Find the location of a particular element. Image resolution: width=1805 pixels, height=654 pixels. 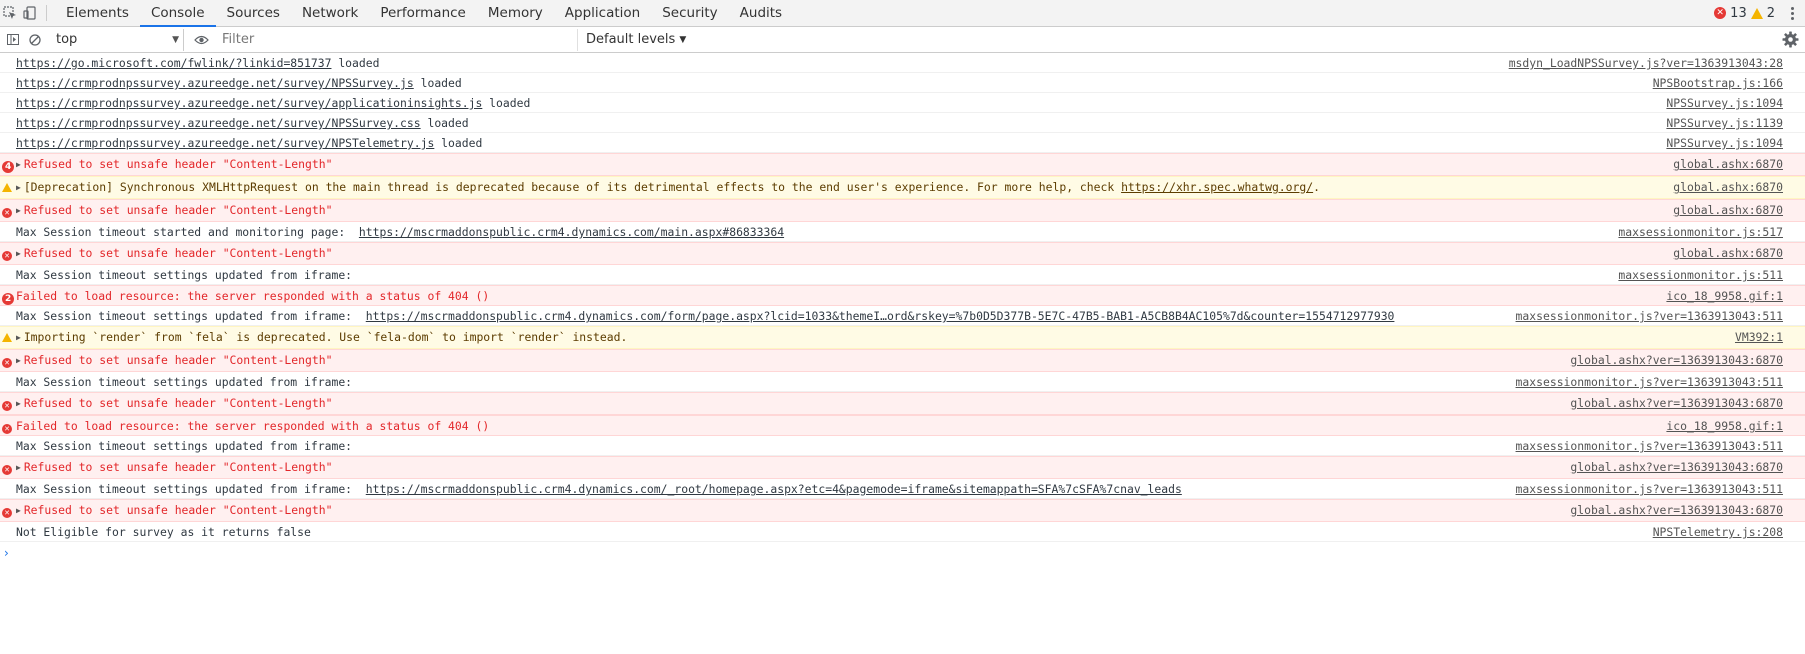

source-link: NPSTelemetry.js:208 is located at coordinates (1718, 532).